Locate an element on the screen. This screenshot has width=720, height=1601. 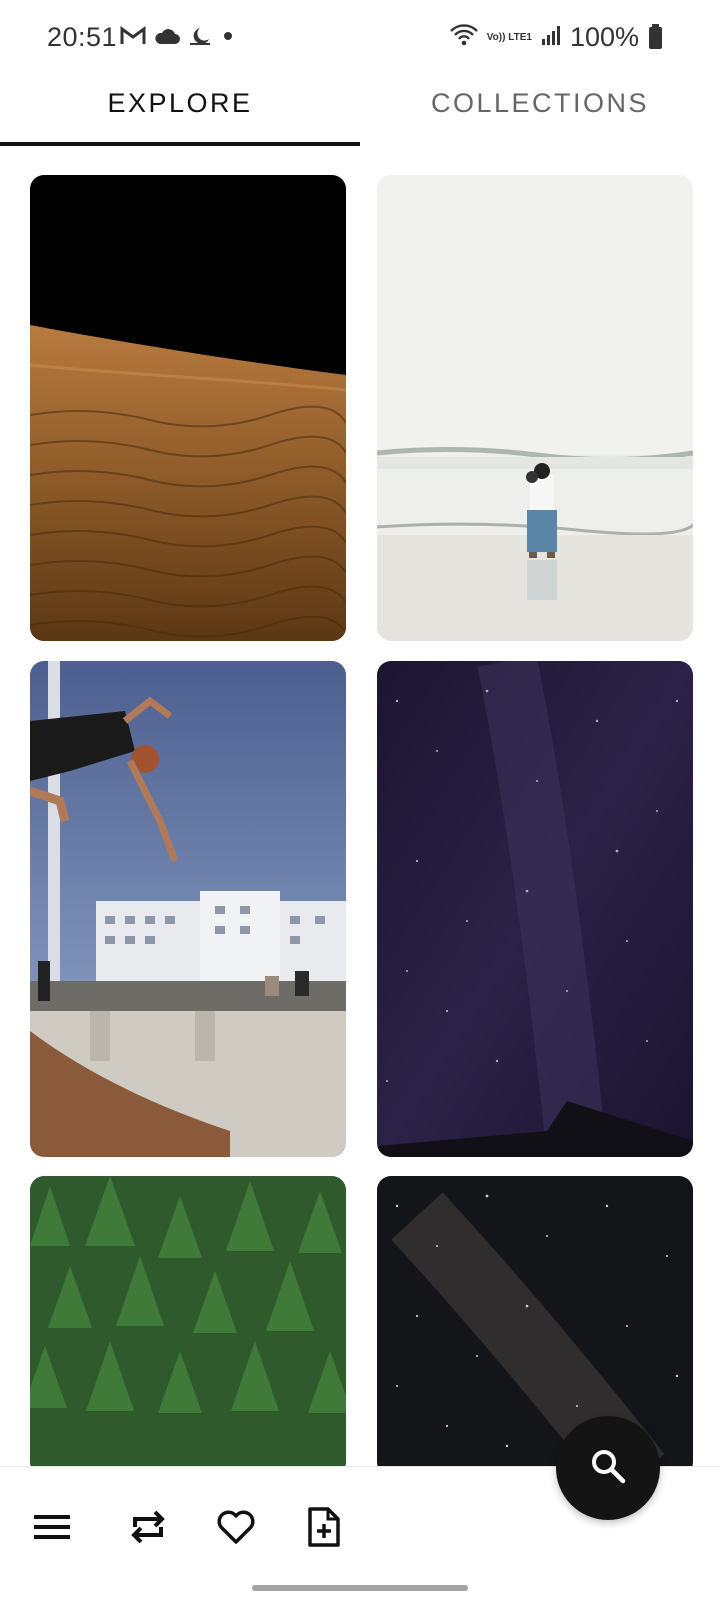
heart-icon is located at coordinates (236, 1527).